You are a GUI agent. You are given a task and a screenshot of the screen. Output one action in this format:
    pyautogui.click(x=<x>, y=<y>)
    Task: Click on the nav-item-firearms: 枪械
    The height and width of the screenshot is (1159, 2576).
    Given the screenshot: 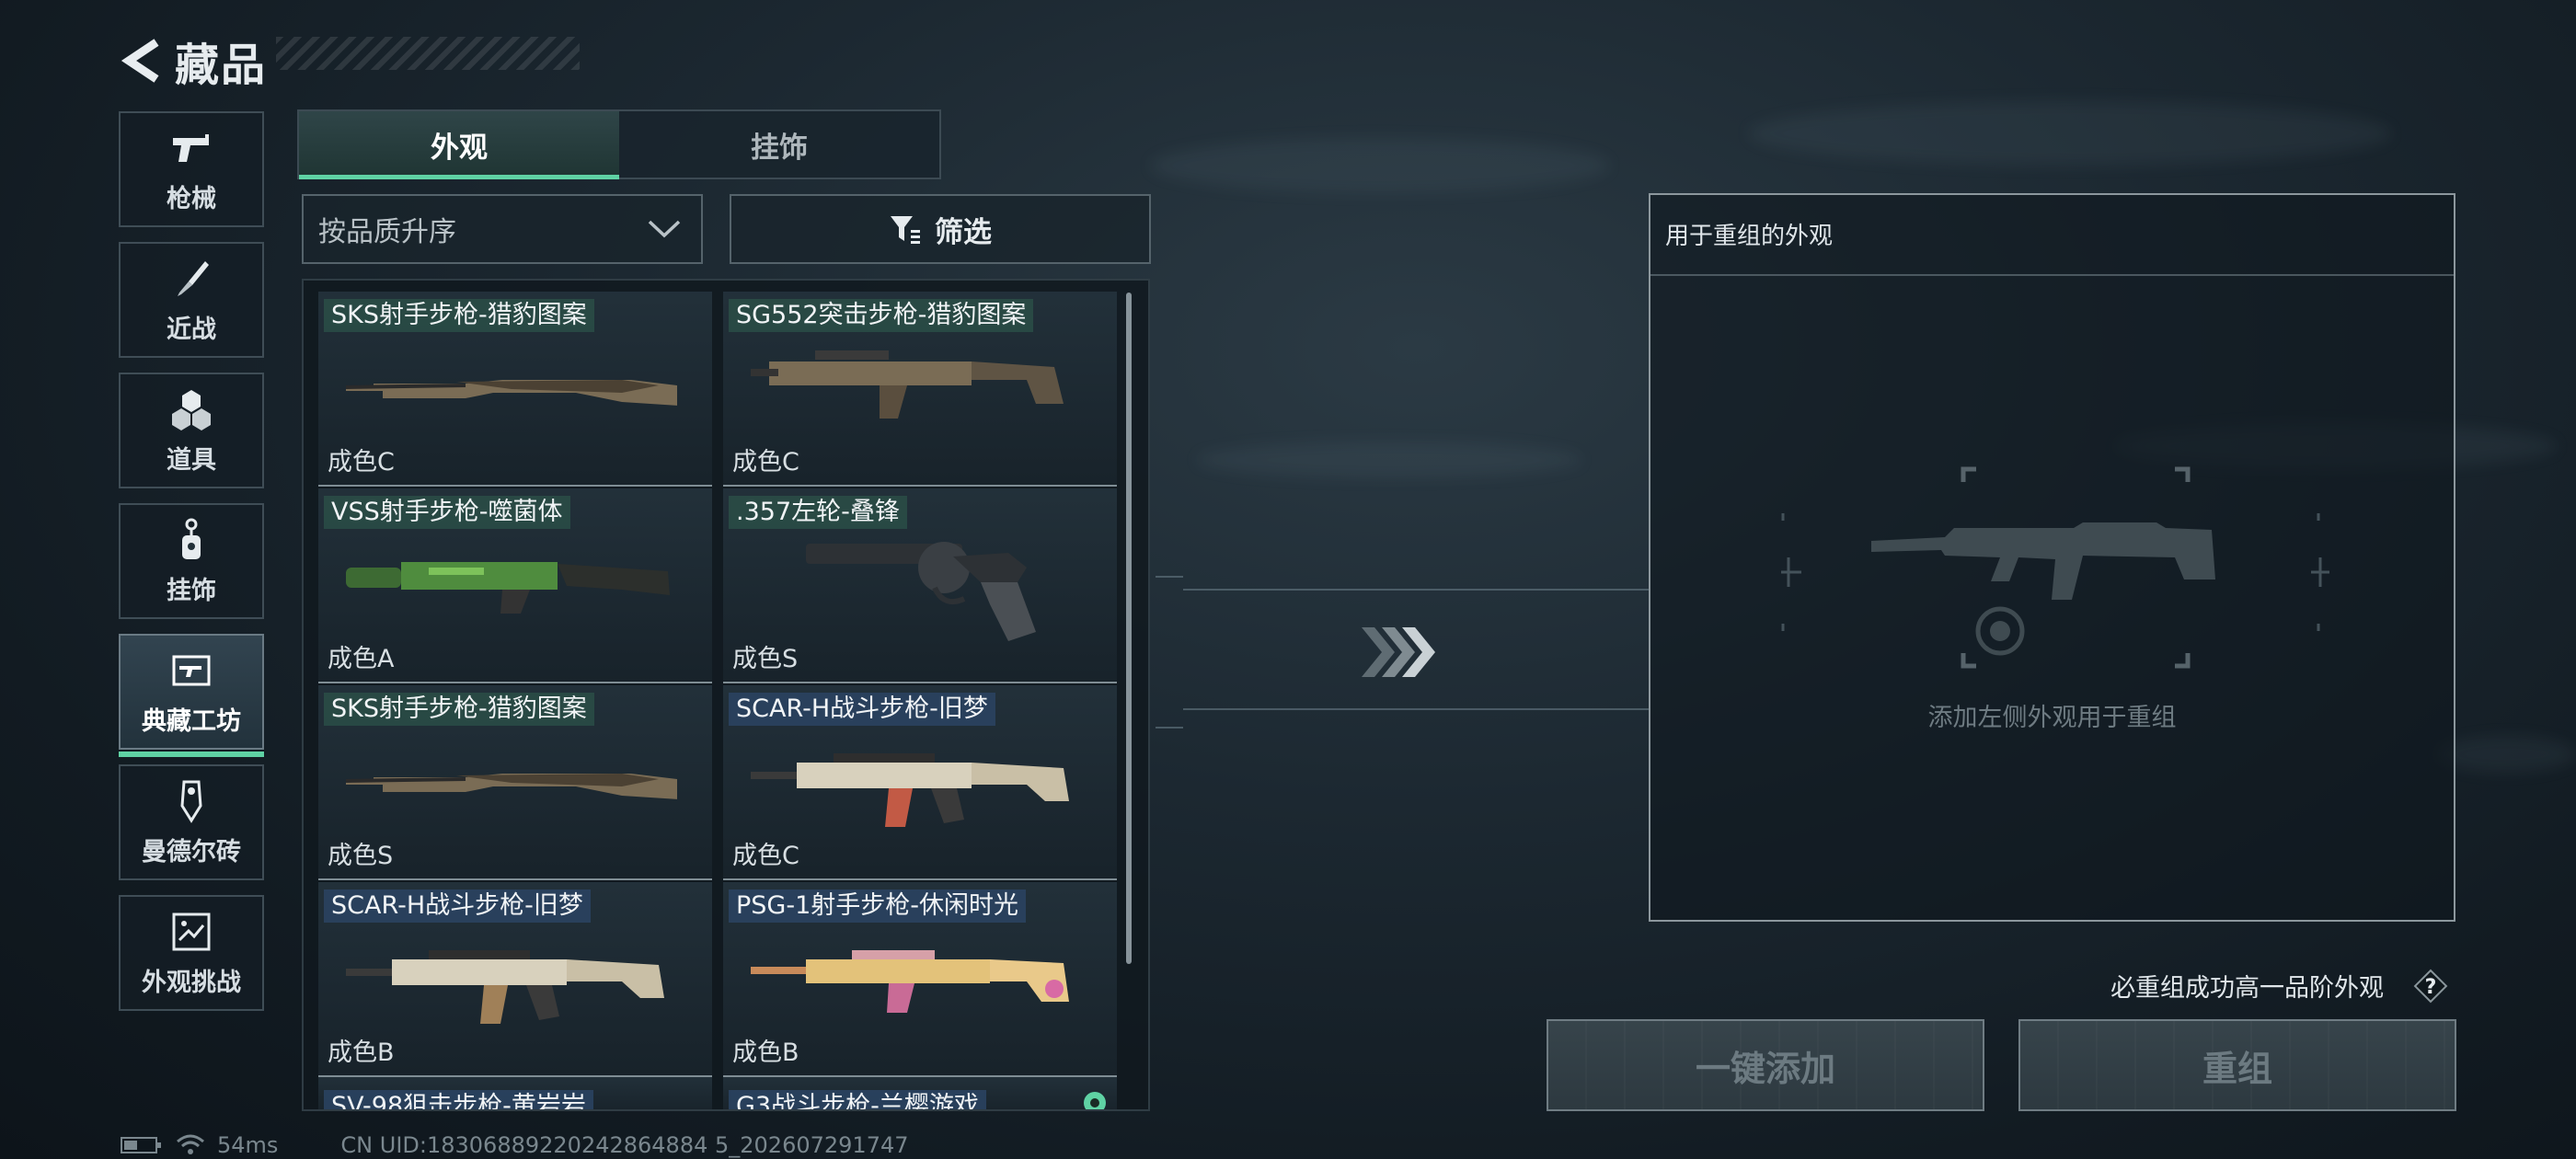 What is the action you would take?
    pyautogui.click(x=191, y=169)
    